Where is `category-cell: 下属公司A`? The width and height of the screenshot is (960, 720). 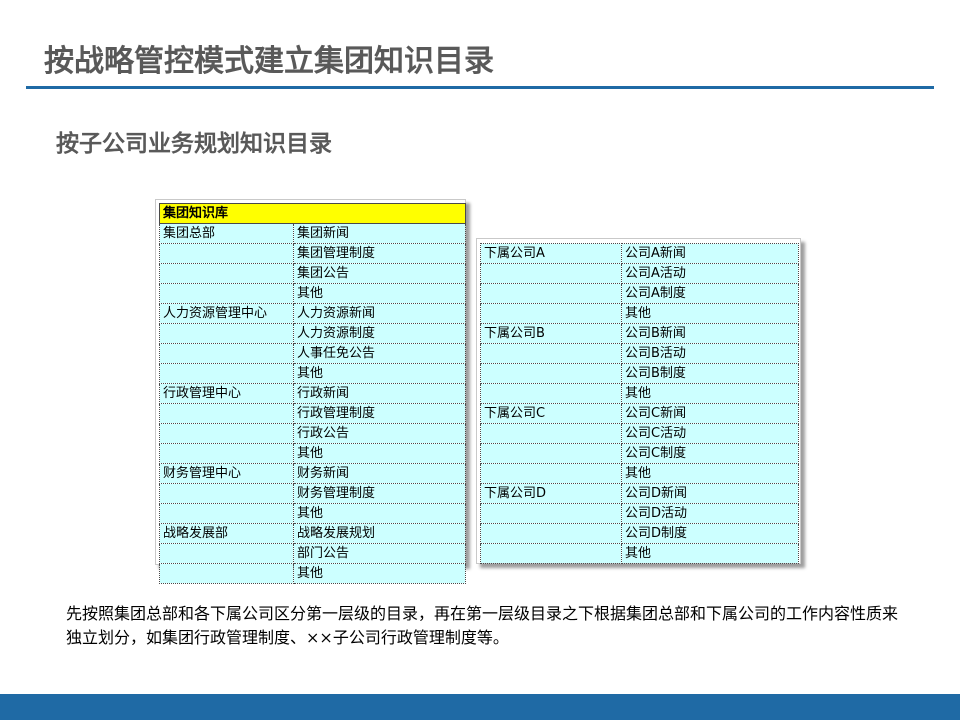 category-cell: 下属公司A is located at coordinates (551, 253).